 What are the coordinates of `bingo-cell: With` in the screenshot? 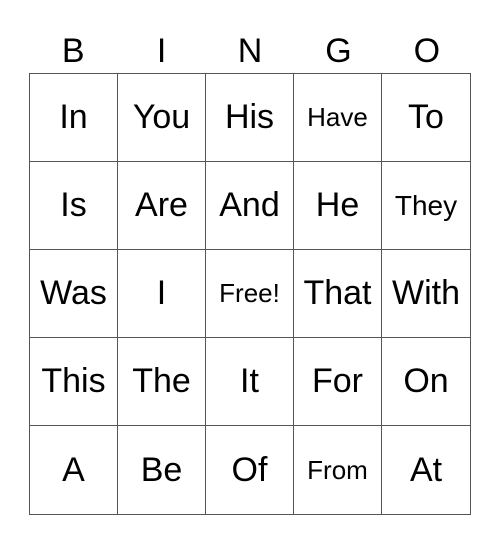 It's located at (426, 294).